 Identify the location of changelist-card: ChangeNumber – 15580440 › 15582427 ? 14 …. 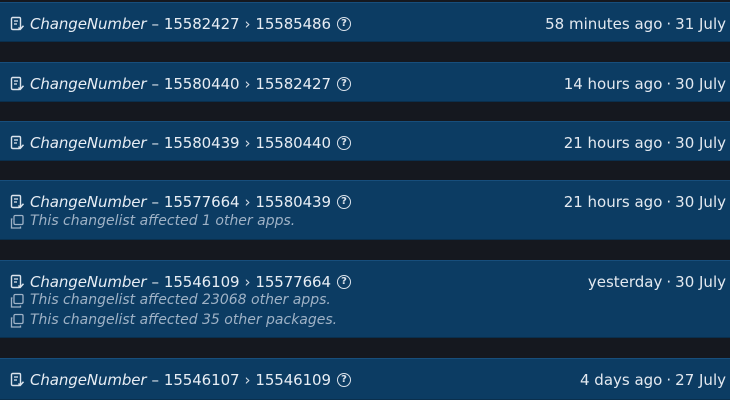
(365, 82).